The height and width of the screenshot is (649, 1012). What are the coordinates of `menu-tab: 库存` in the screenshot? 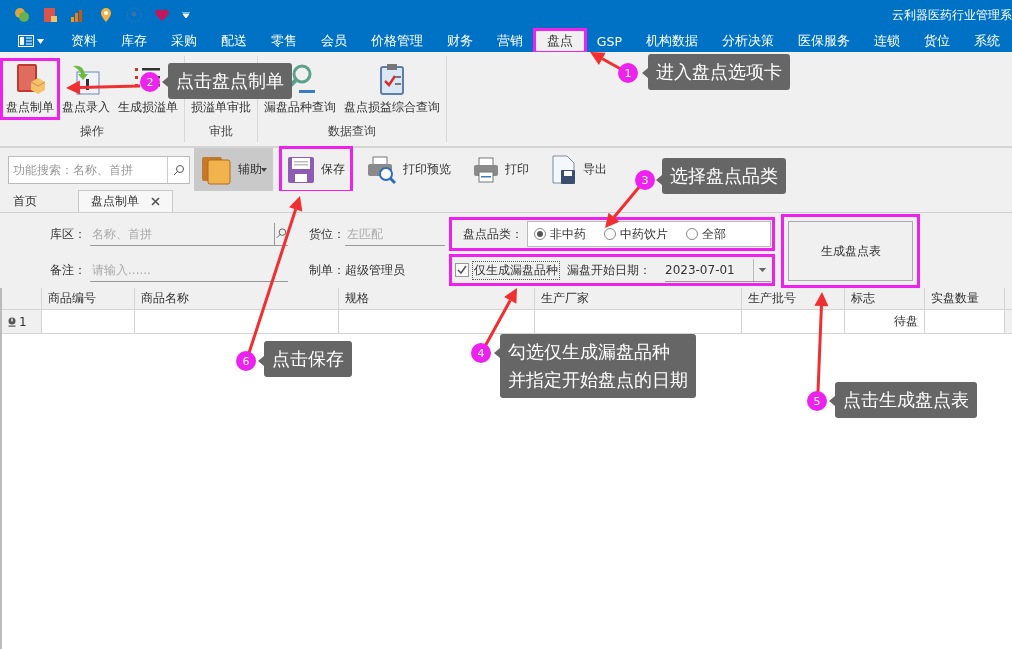 It's located at (133, 41).